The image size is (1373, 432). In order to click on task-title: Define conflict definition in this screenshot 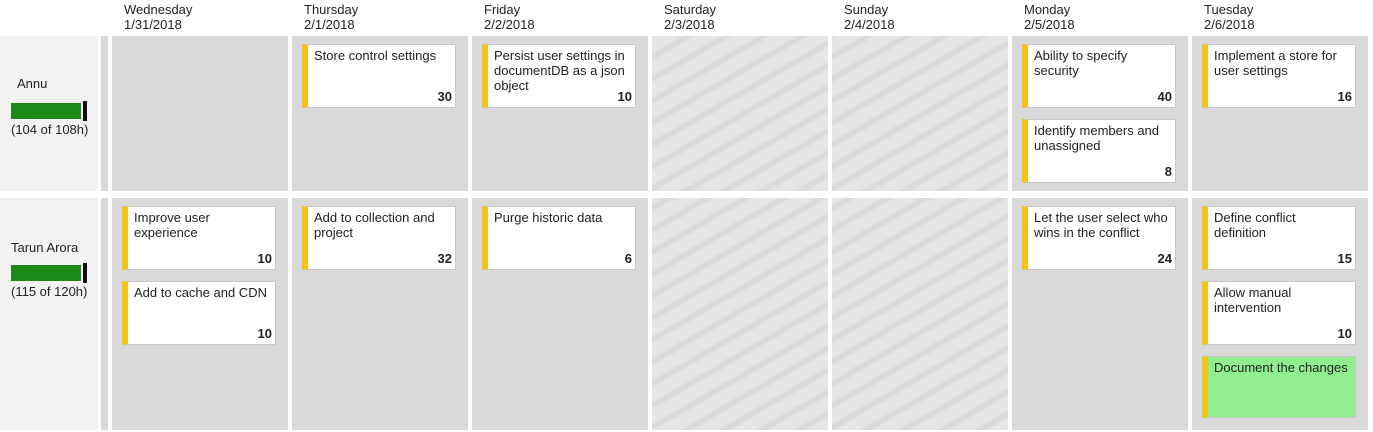, I will do `click(1255, 225)`.